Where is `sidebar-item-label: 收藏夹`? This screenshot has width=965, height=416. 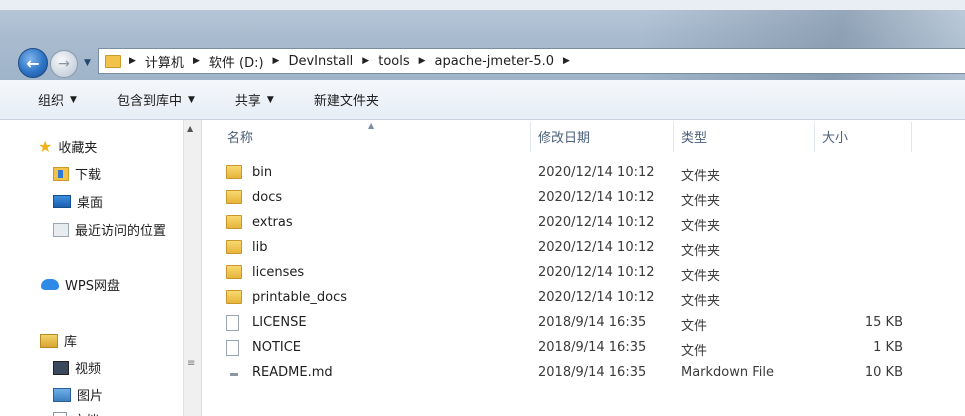
sidebar-item-label: 收藏夹 is located at coordinates (78, 148).